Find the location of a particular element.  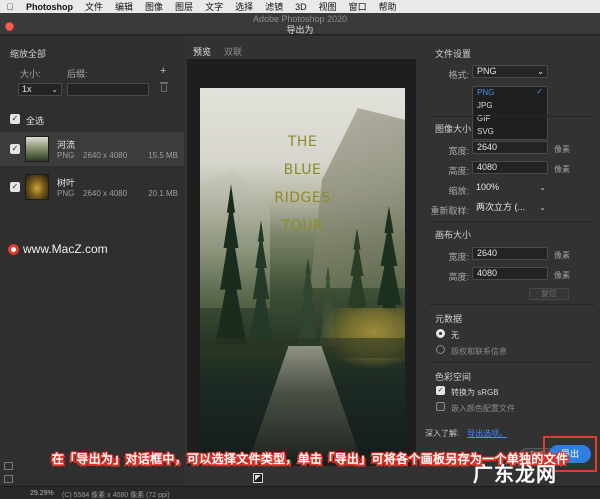

suffix-label: 后缀: is located at coordinates (77, 74).